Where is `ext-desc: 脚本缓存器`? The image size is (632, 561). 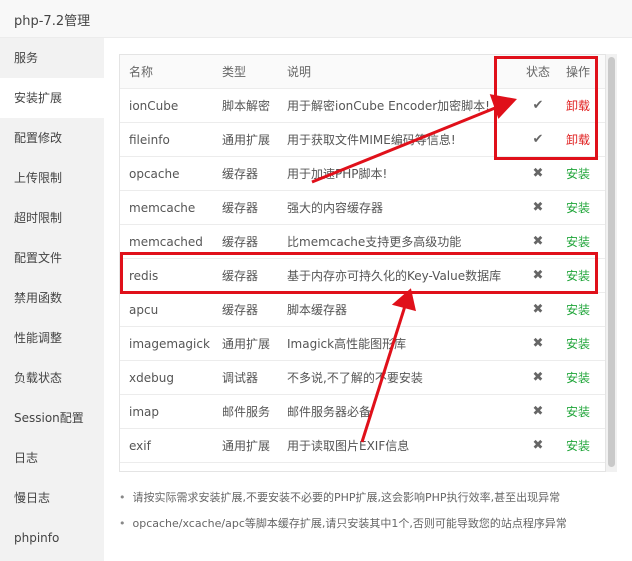 ext-desc: 脚本缓存器 is located at coordinates (317, 310).